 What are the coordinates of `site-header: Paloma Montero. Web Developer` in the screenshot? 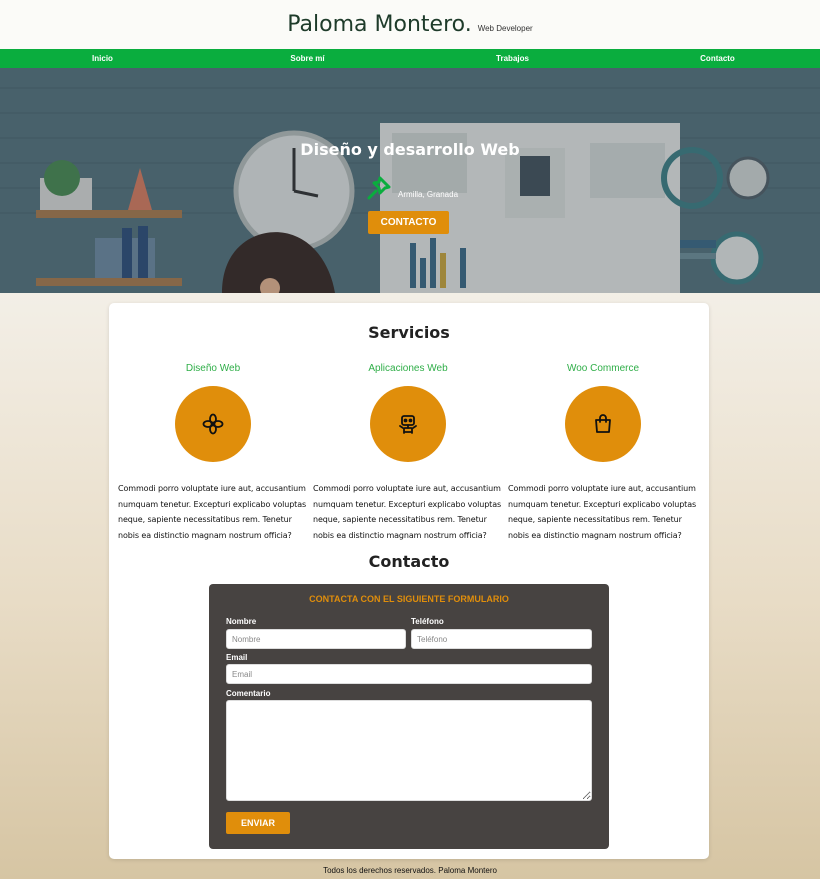 It's located at (410, 24).